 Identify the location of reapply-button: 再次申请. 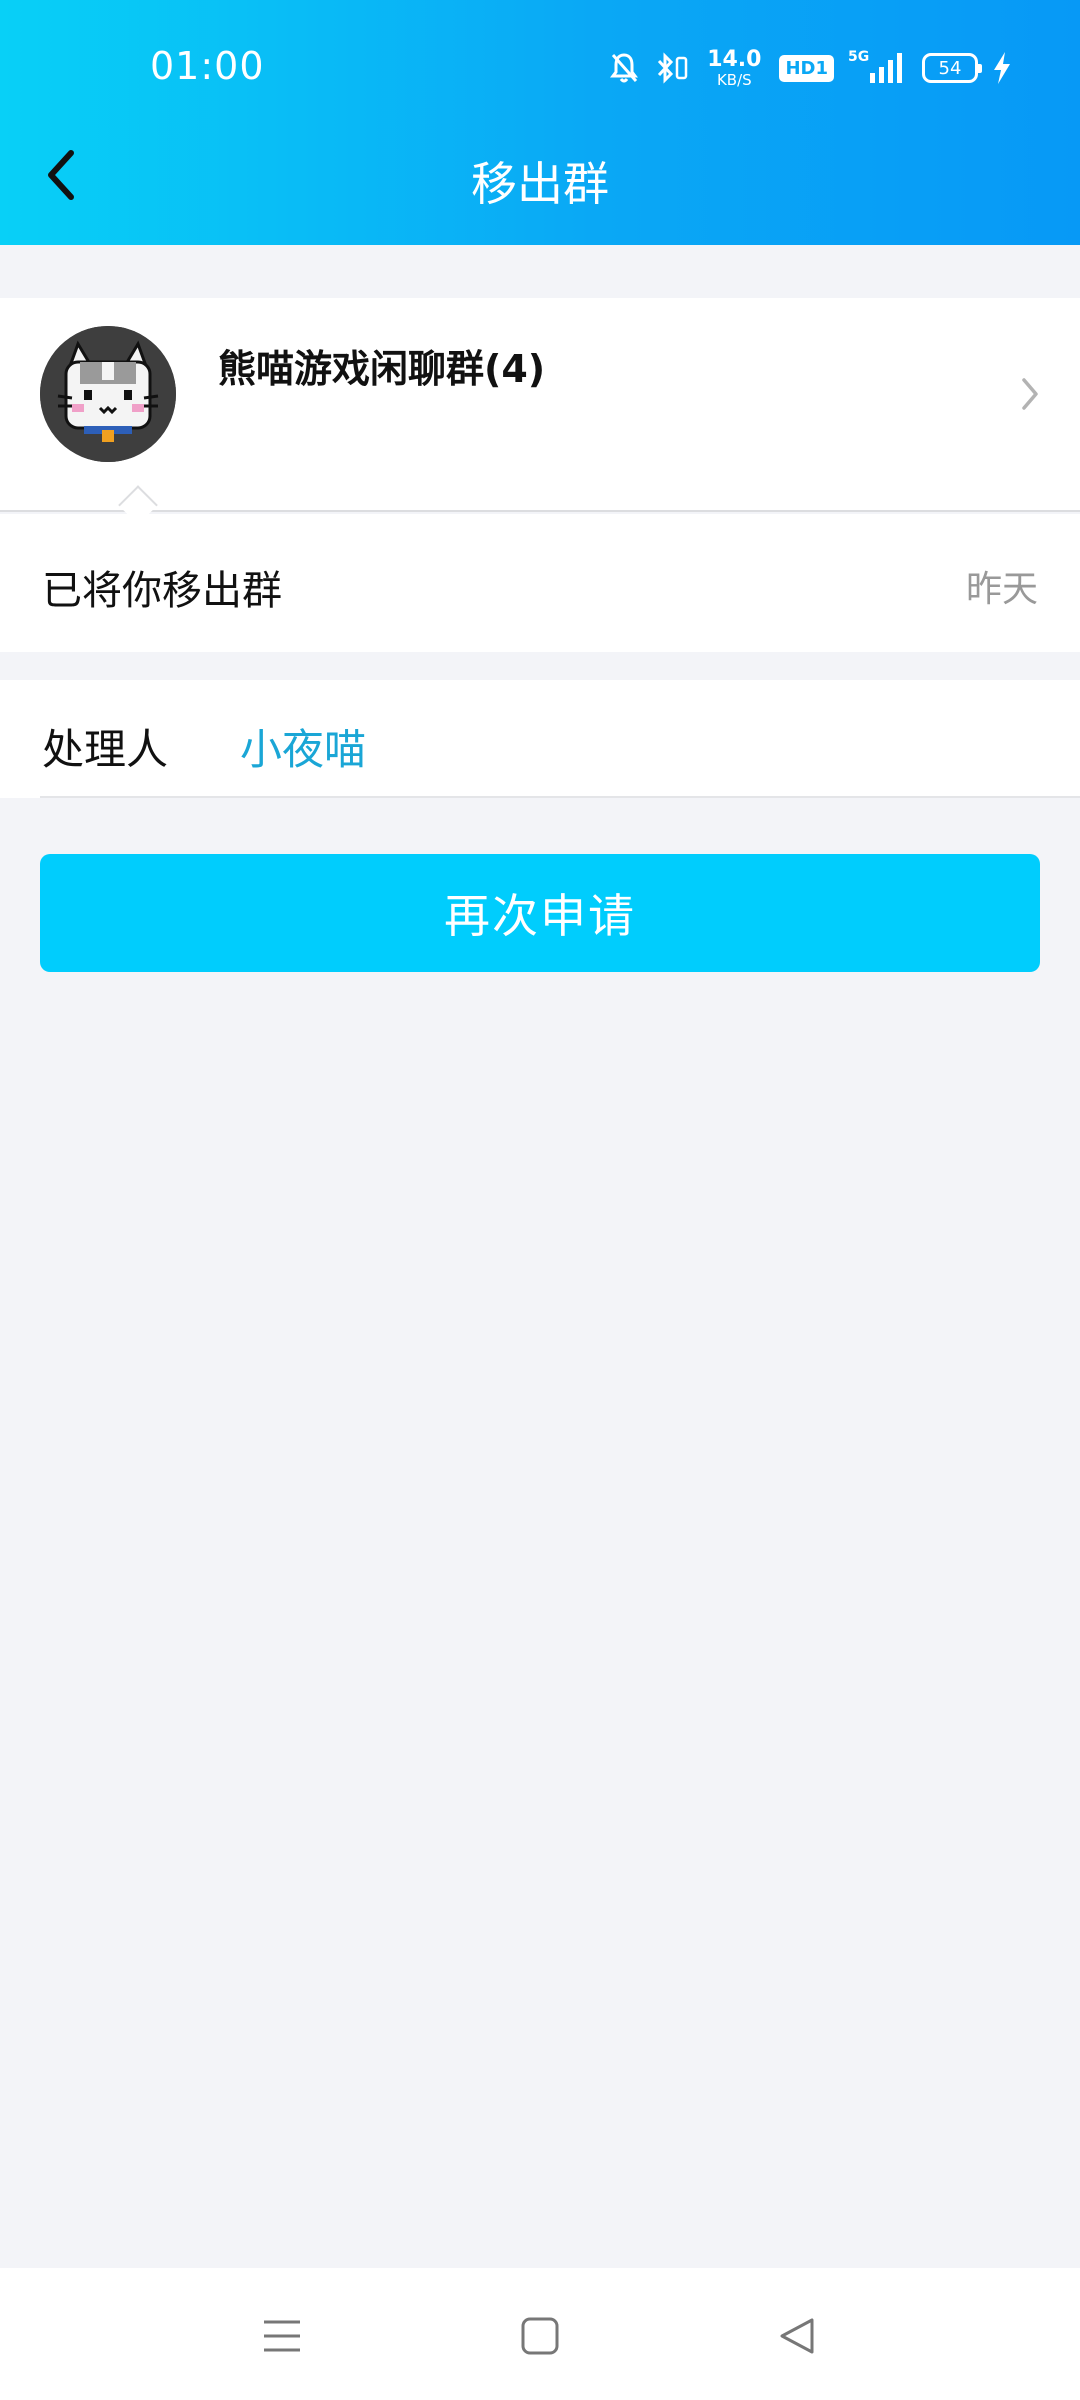
(540, 913).